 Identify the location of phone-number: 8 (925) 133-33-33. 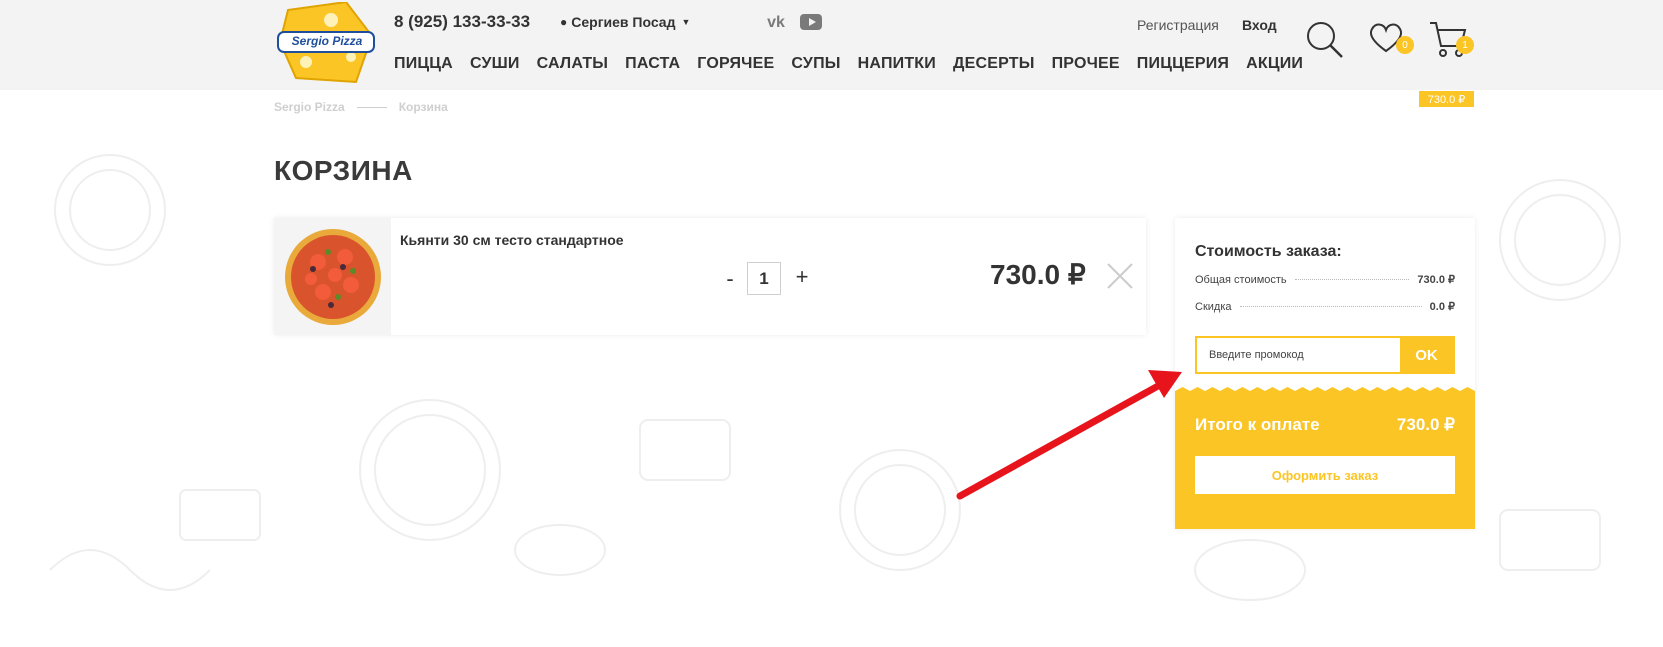
(462, 22).